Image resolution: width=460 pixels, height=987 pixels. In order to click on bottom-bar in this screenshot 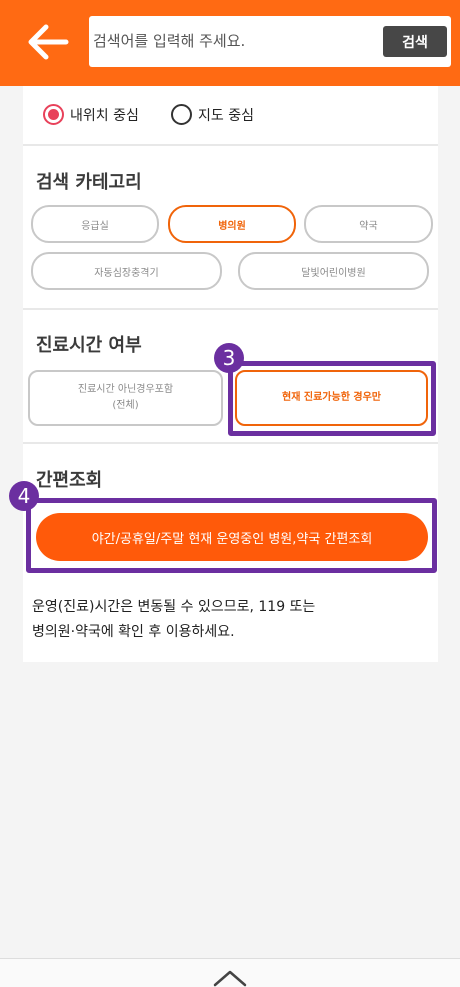, I will do `click(230, 972)`.